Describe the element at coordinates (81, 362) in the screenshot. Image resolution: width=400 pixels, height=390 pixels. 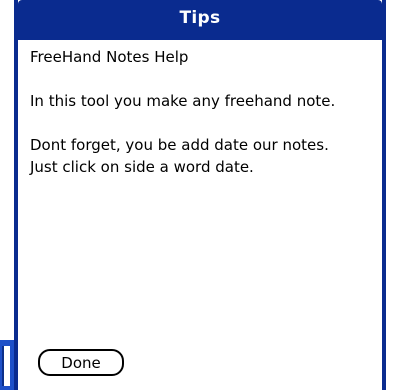
I see `done-button: Done` at that location.